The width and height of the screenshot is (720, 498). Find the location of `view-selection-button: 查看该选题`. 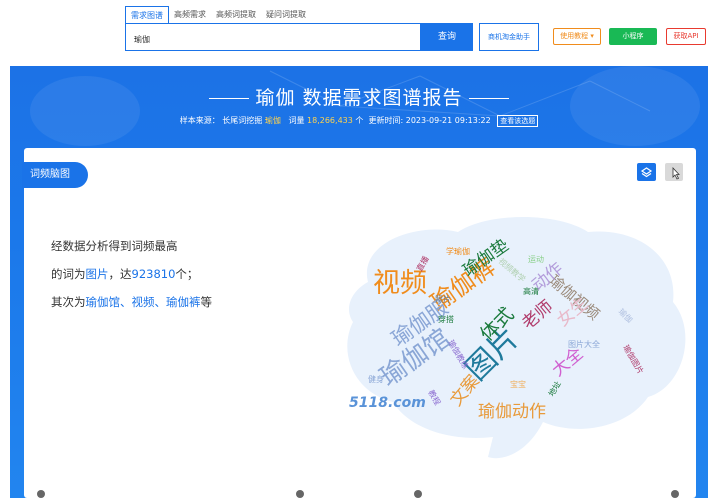

view-selection-button: 查看该选题 is located at coordinates (518, 121).